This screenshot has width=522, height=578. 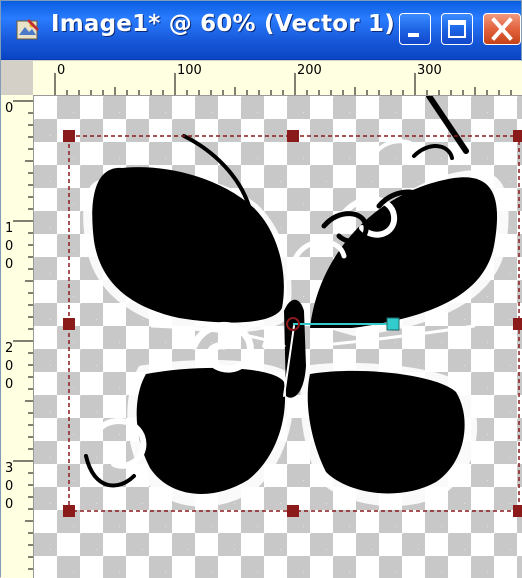 I want to click on minimize-button, so click(x=415, y=29).